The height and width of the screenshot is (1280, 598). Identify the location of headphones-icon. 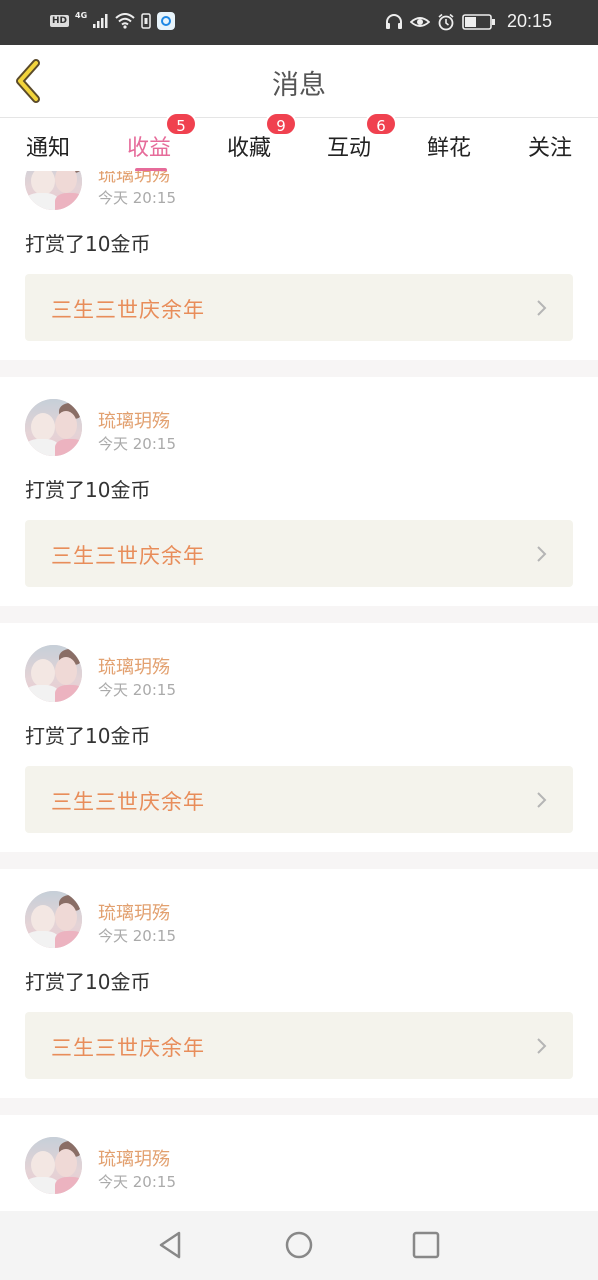
(393, 21).